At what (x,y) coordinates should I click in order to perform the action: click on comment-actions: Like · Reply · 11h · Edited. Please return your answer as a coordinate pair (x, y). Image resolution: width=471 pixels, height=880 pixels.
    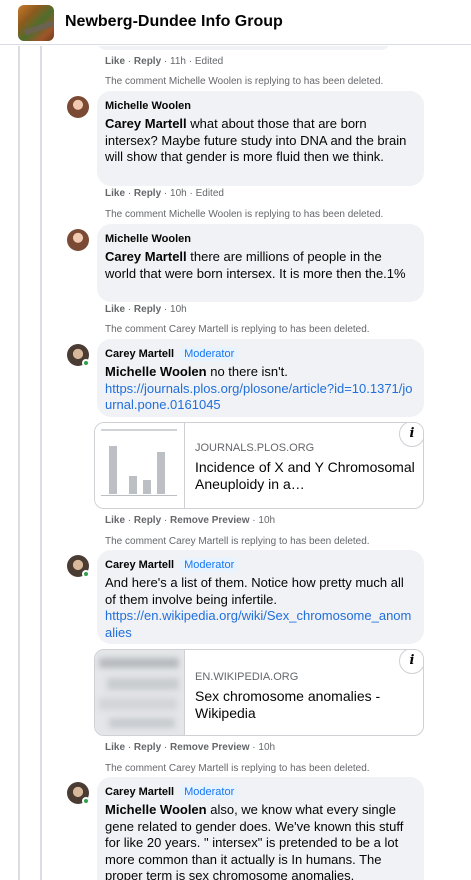
    Looking at the image, I should click on (164, 61).